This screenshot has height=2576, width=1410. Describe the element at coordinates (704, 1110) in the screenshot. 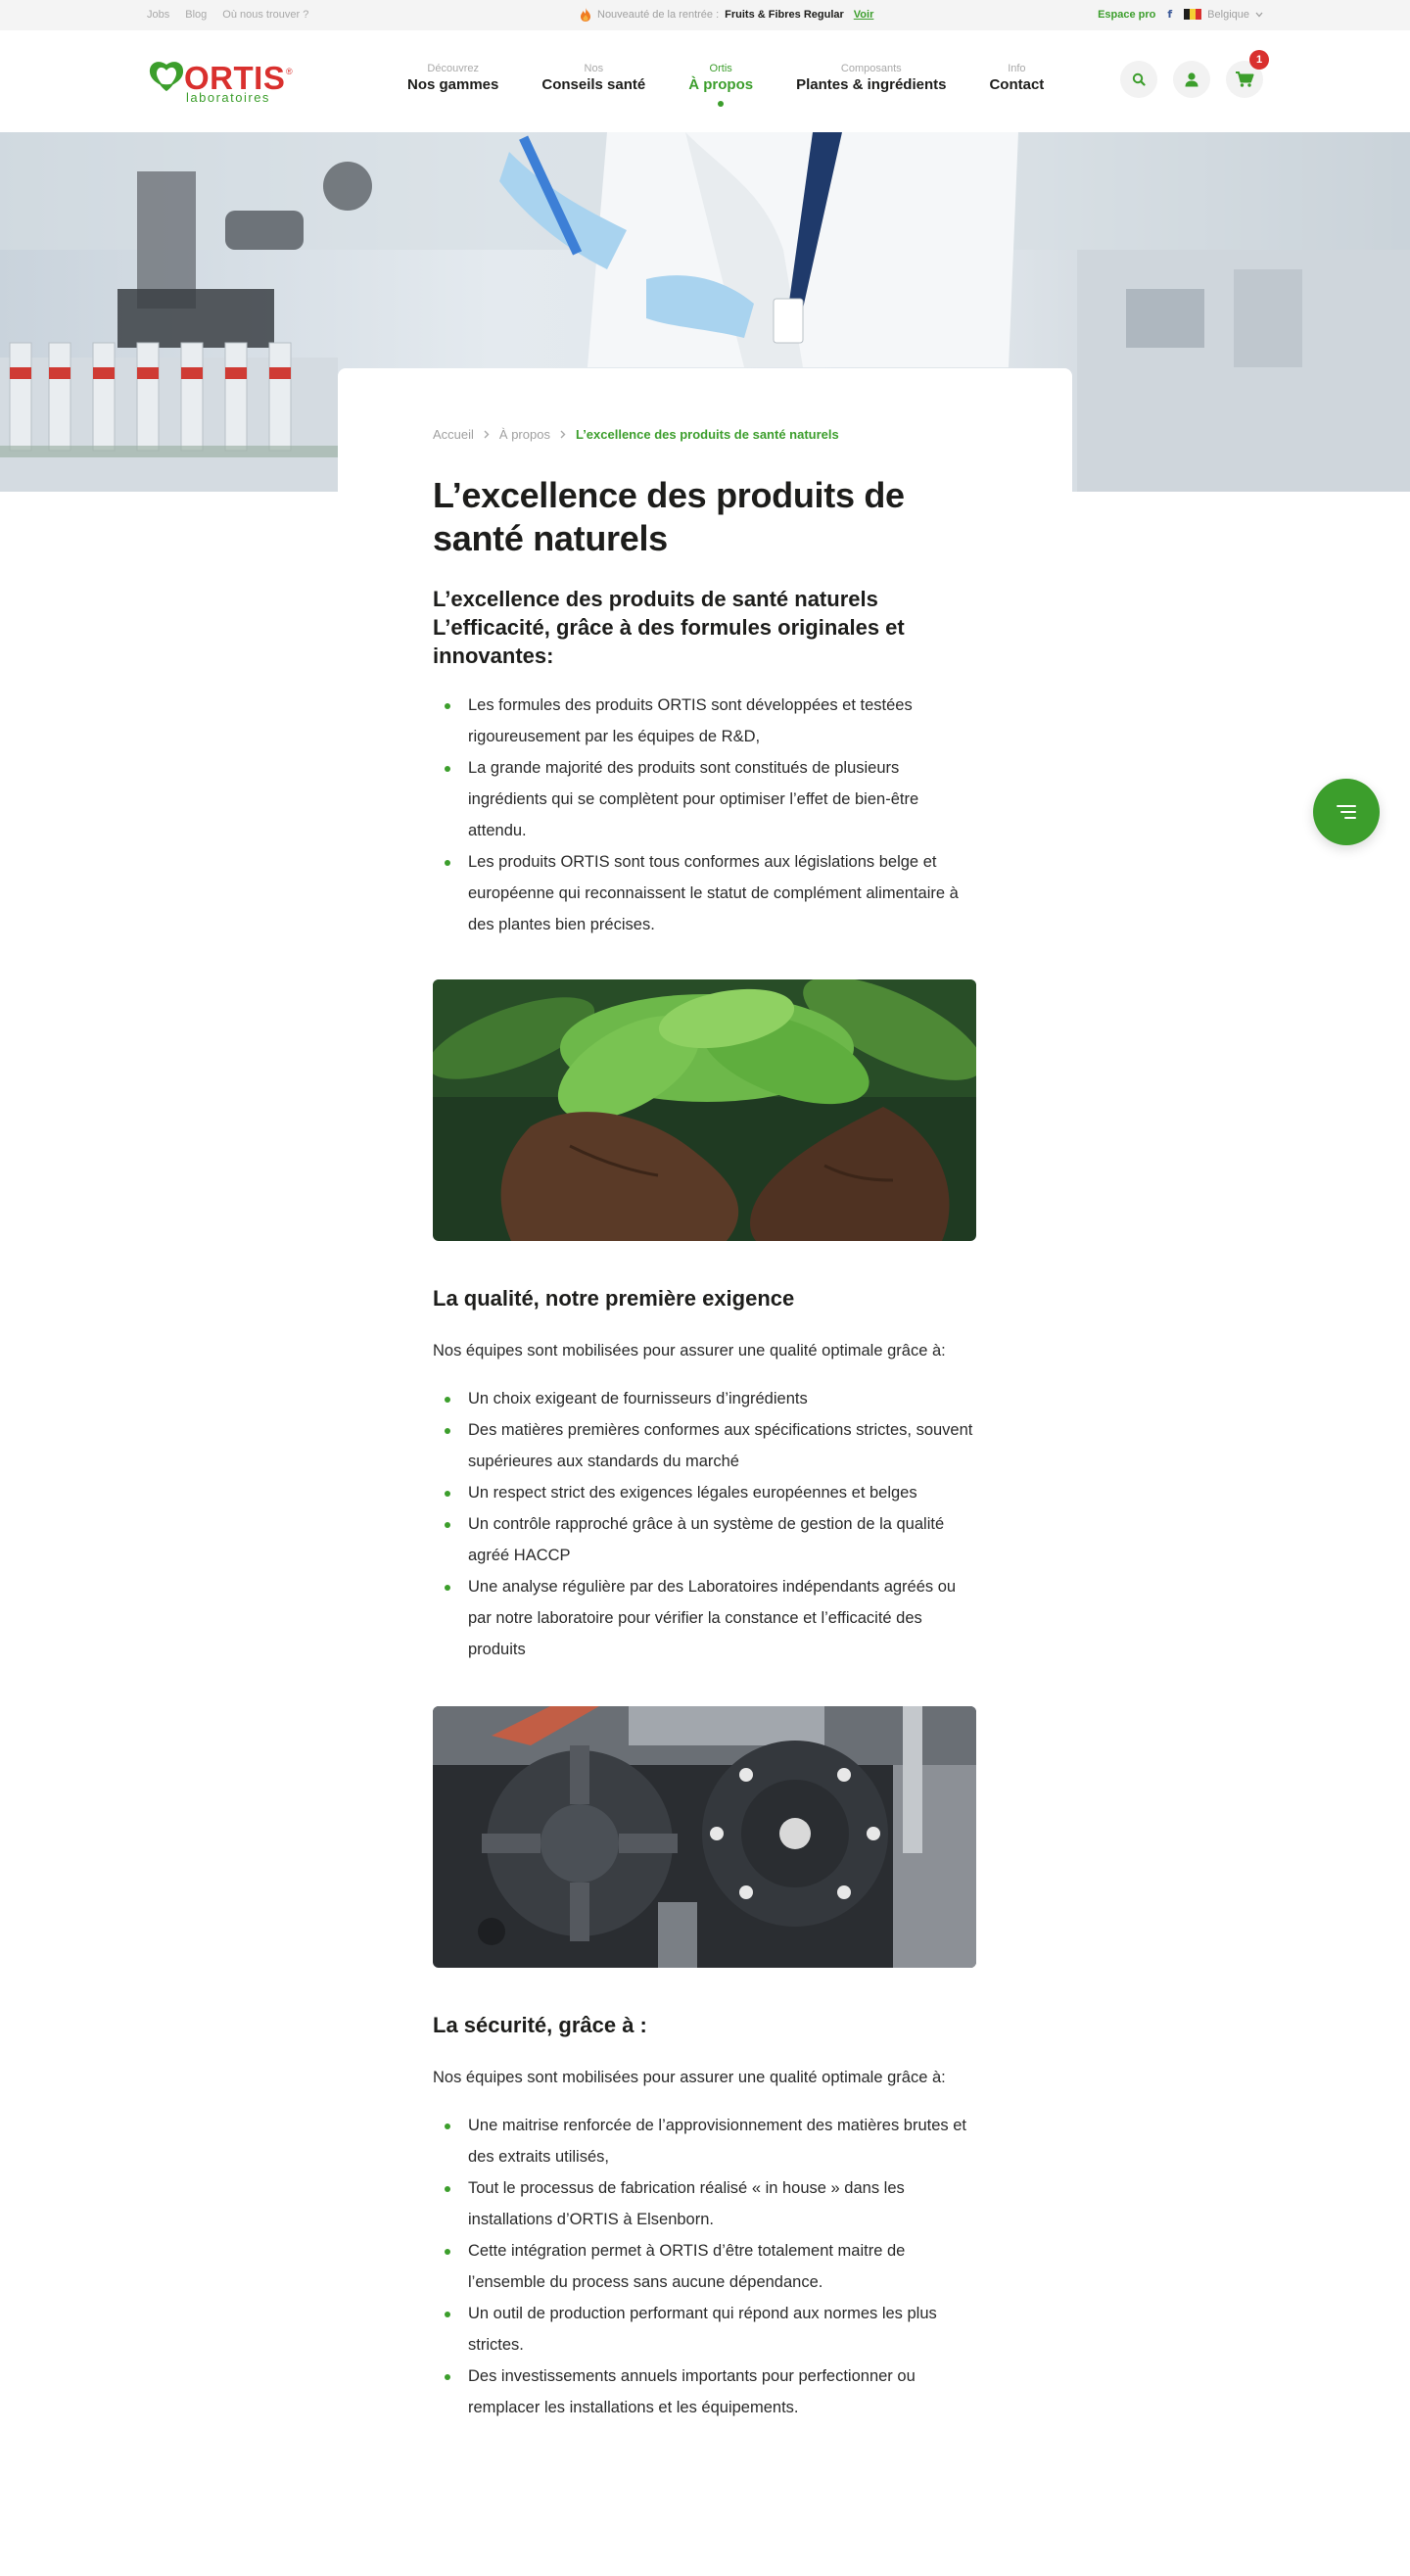

I see `leaves-in-hands-image` at that location.